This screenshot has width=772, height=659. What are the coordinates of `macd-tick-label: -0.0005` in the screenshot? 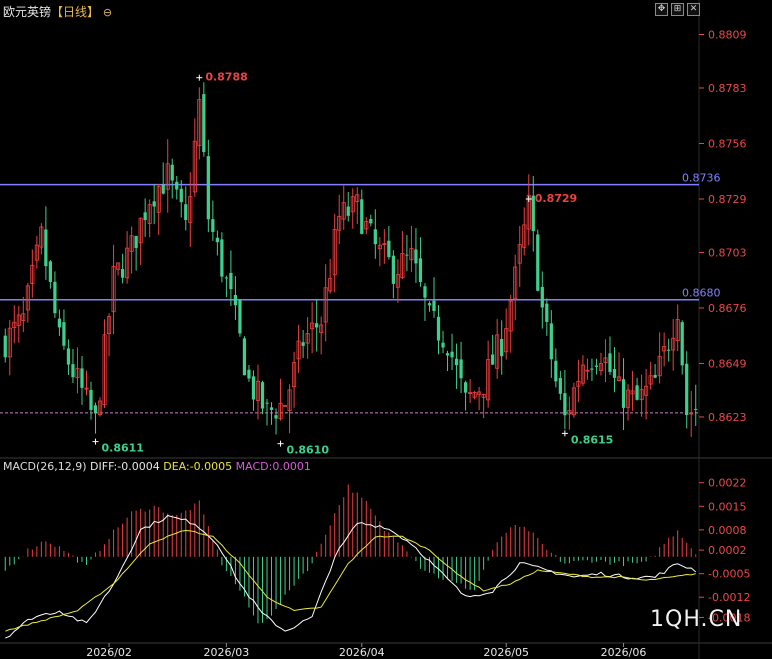 It's located at (729, 574).